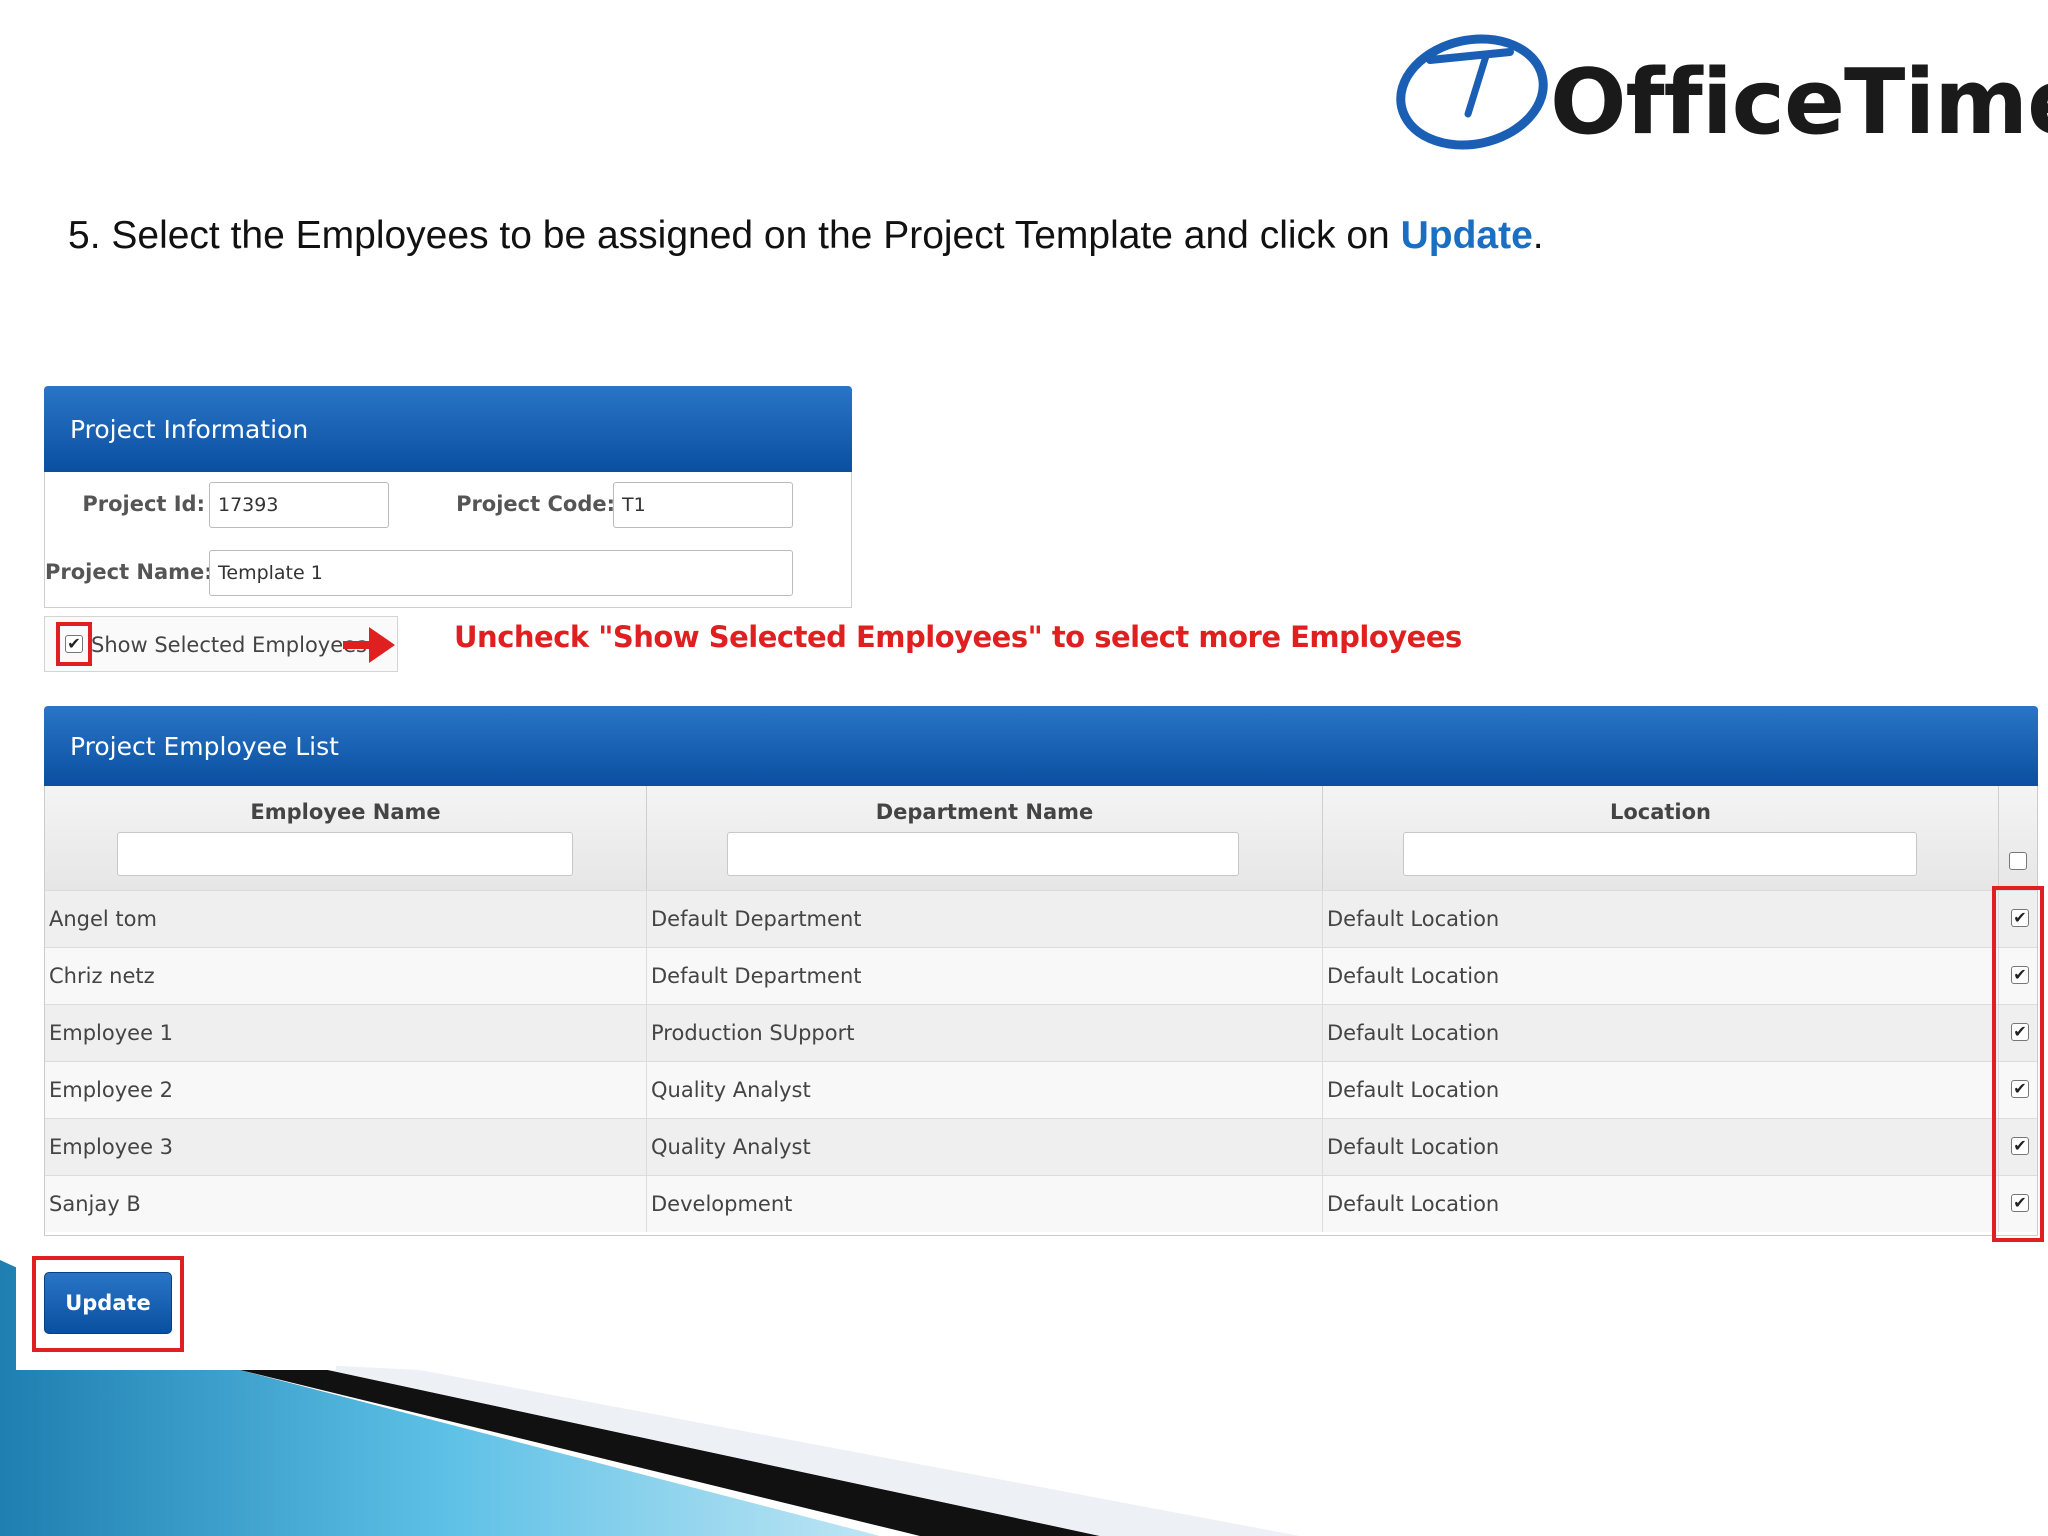 The image size is (2048, 1536). I want to click on update-button-highlight, so click(108, 1304).